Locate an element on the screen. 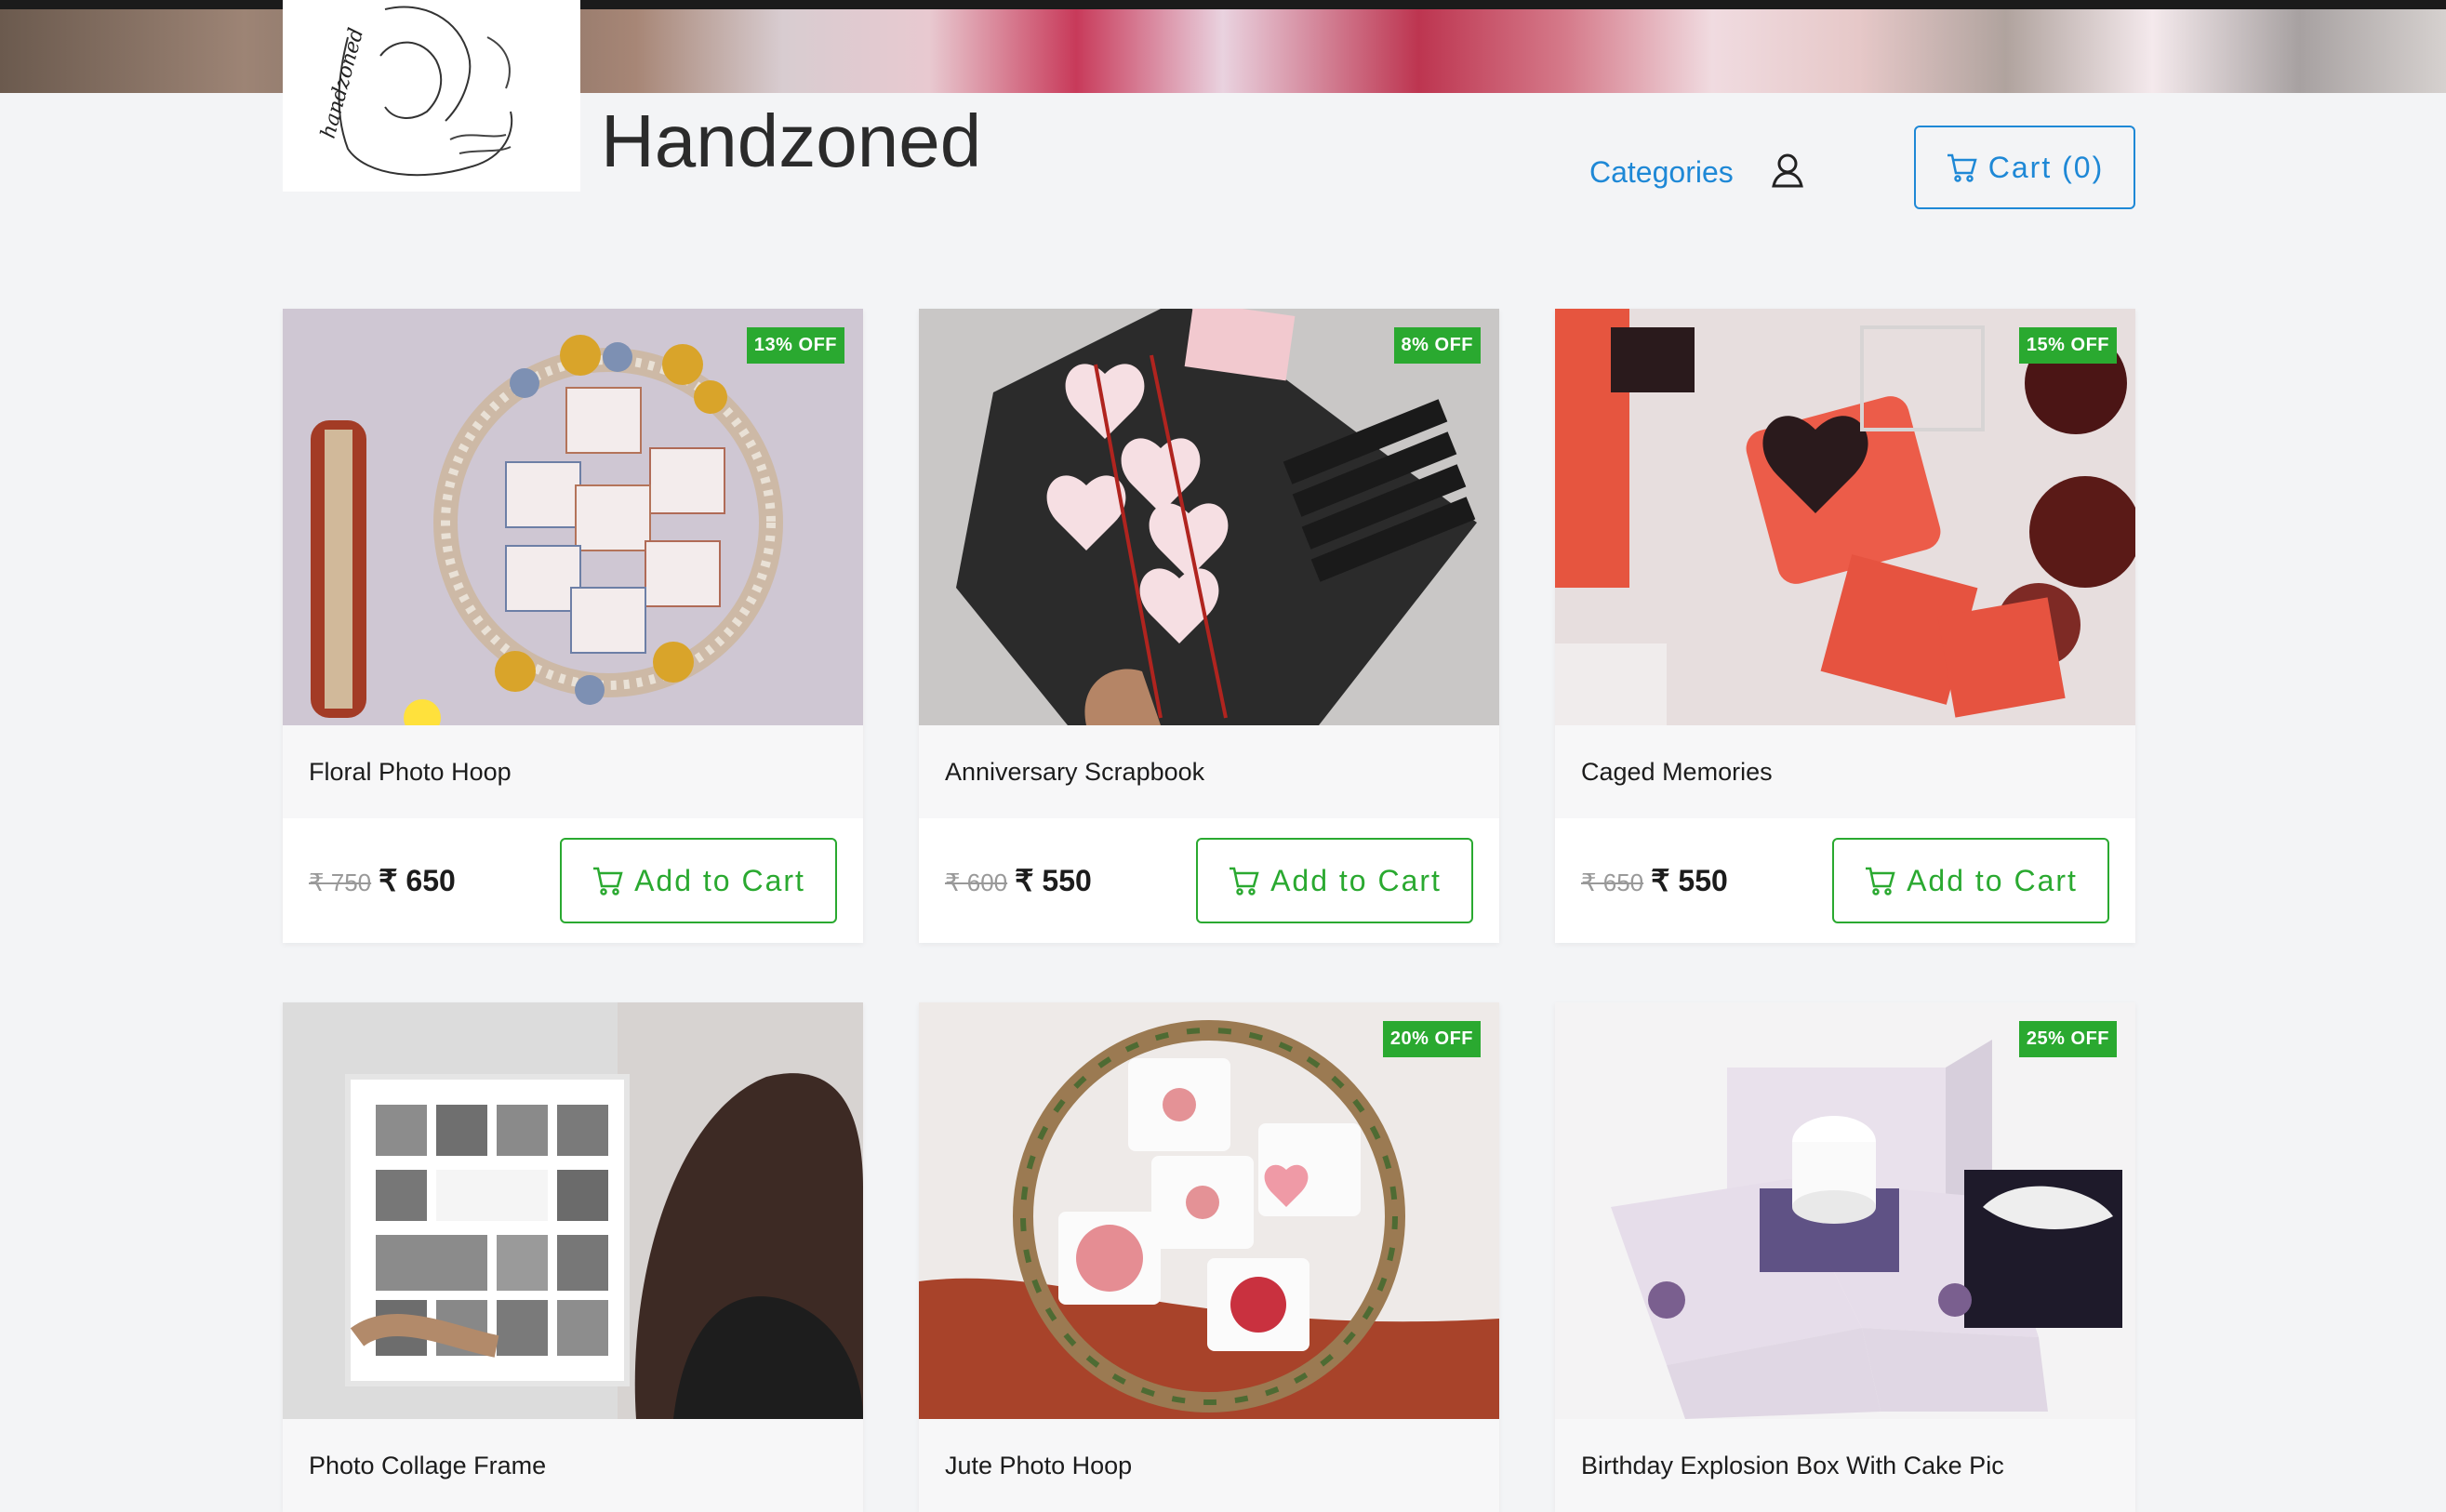 The width and height of the screenshot is (2446, 1512). product-card: 20% OFF Jute Photo Hoop is located at coordinates (1209, 1257).